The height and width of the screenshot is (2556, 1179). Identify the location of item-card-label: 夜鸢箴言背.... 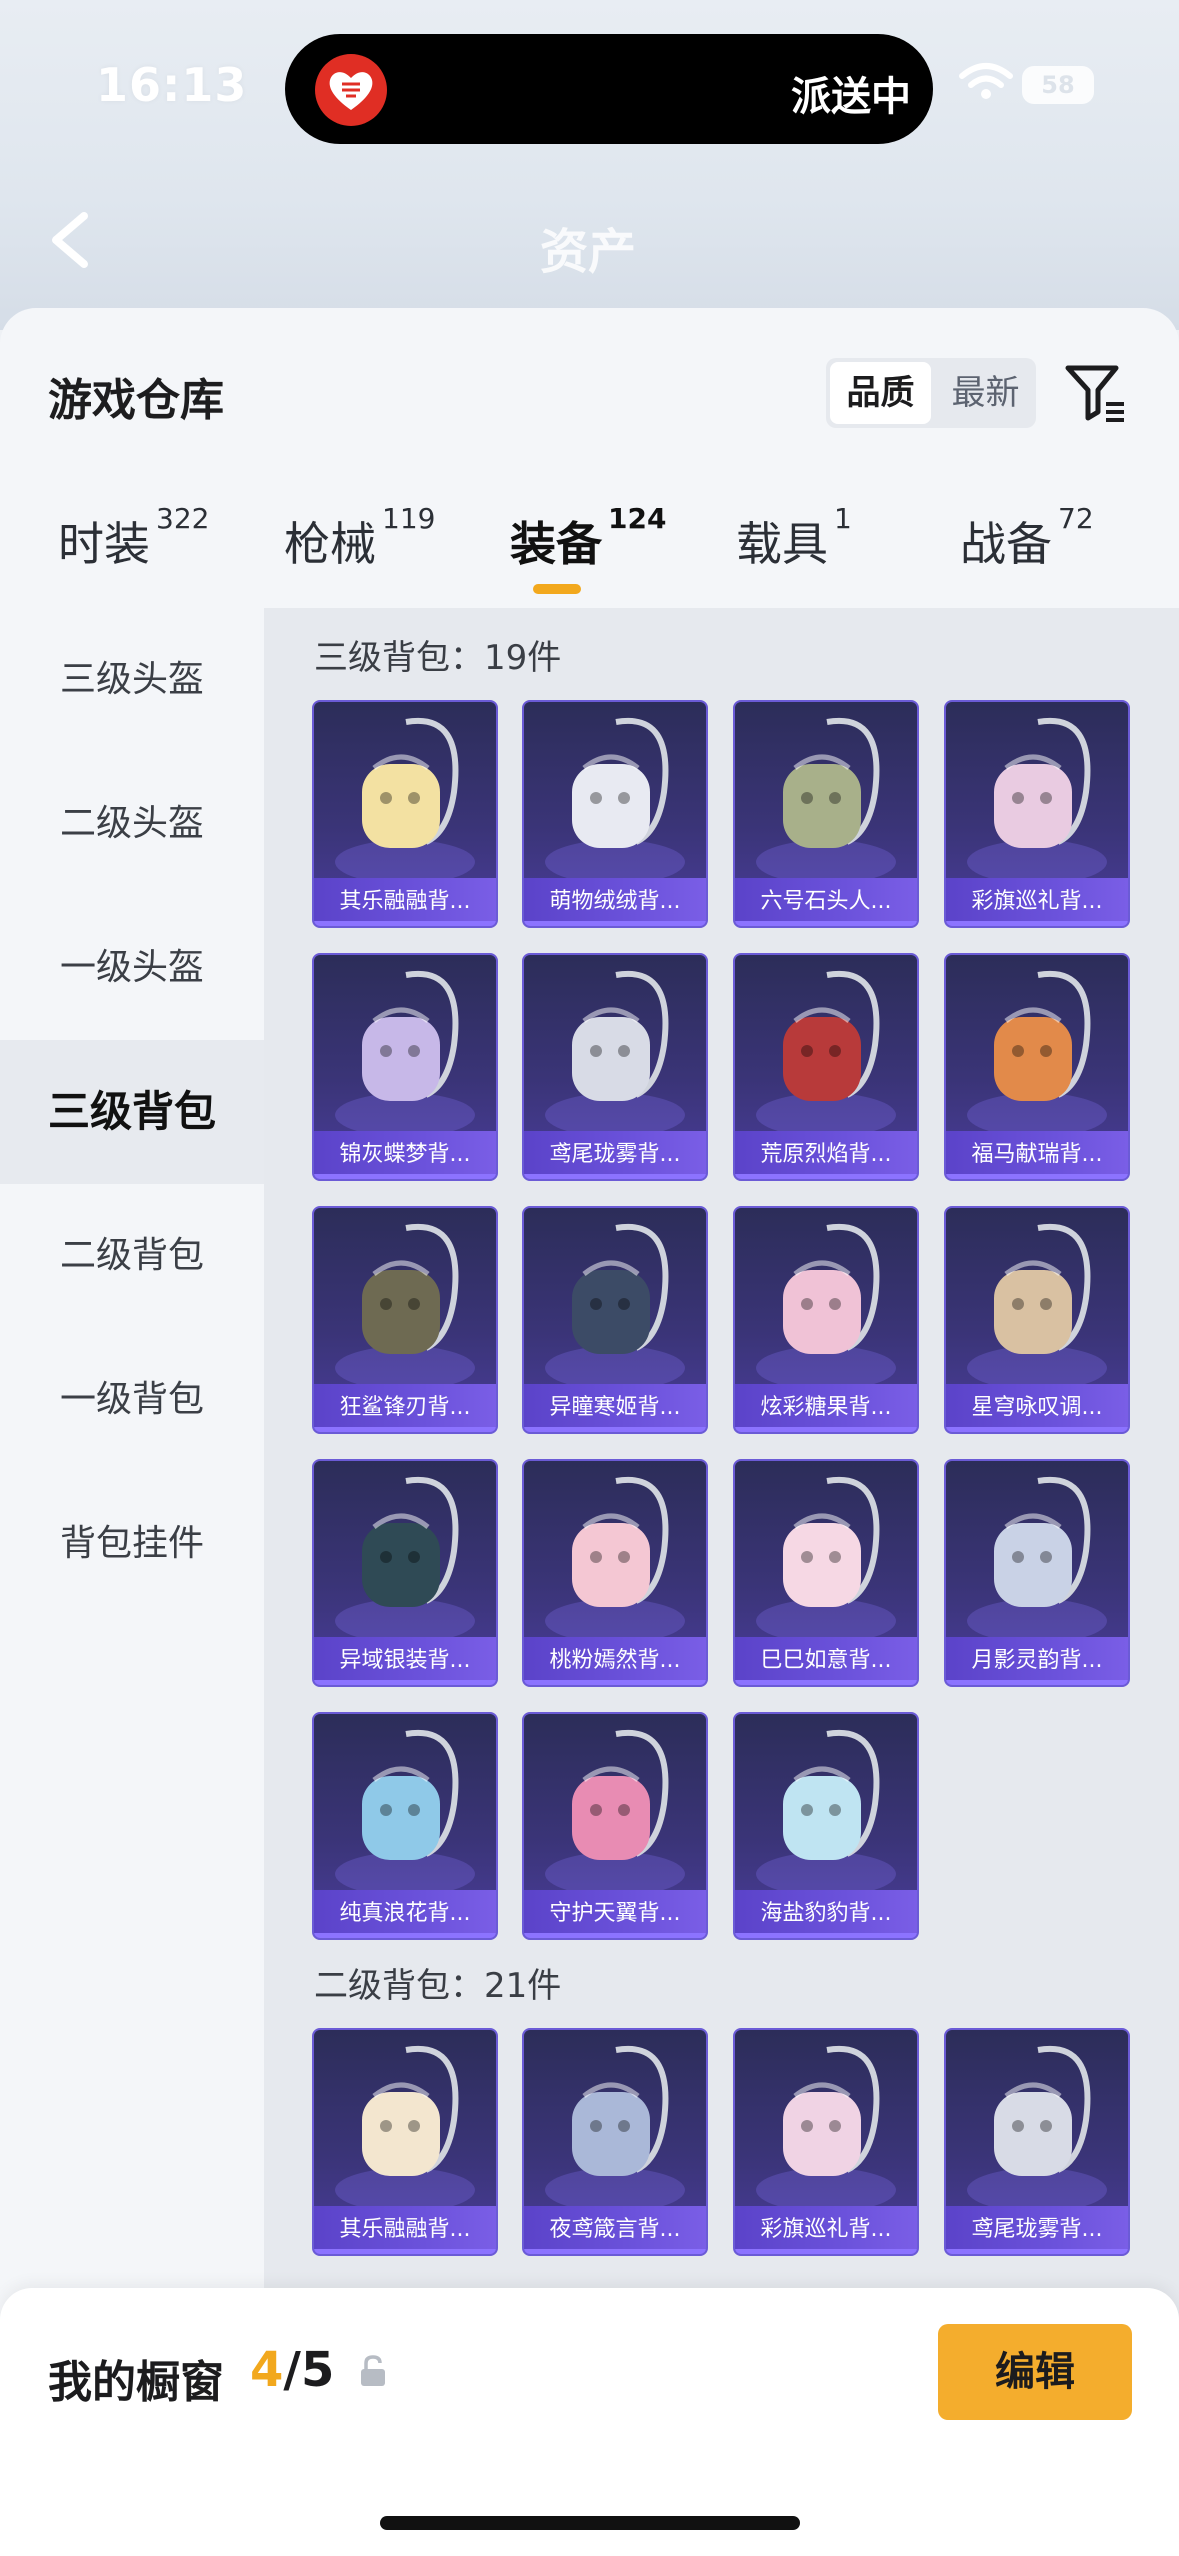
(615, 2230).